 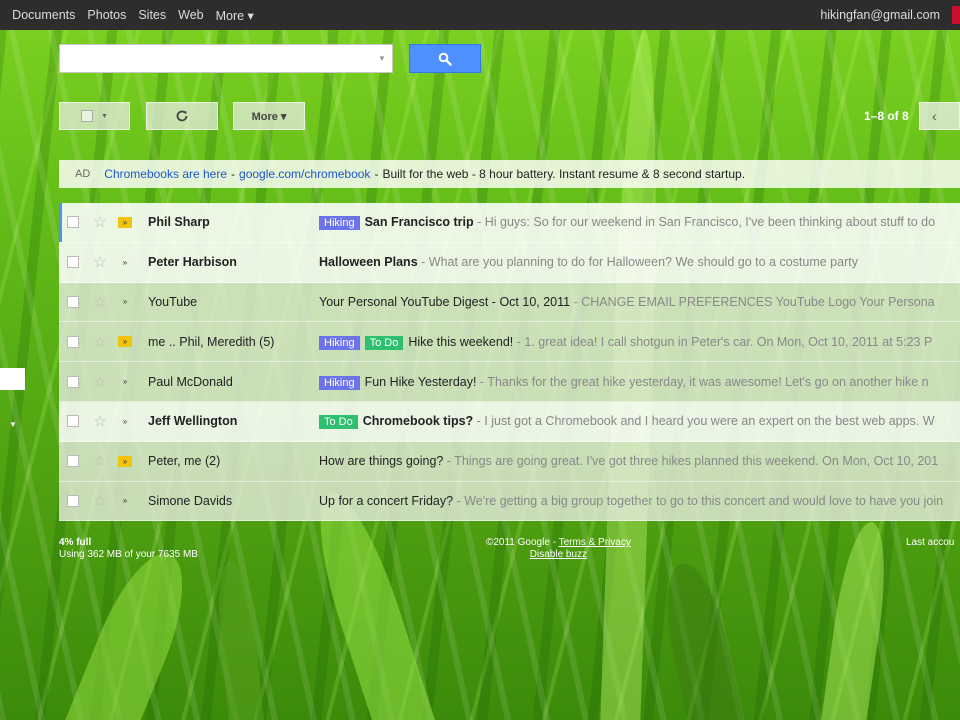 What do you see at coordinates (956, 15) in the screenshot?
I see `account-badge` at bounding box center [956, 15].